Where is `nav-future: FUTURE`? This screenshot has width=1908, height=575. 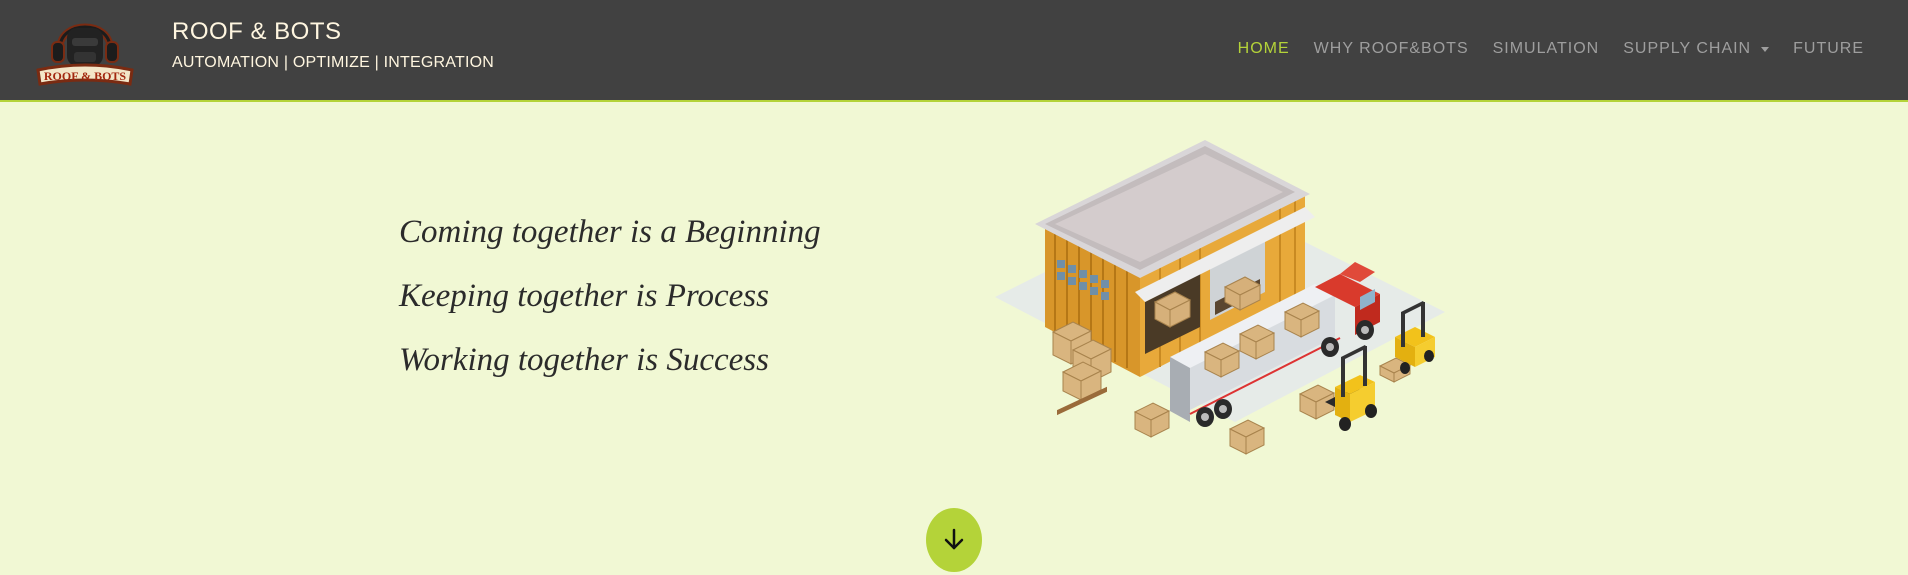
nav-future: FUTURE is located at coordinates (1828, 49).